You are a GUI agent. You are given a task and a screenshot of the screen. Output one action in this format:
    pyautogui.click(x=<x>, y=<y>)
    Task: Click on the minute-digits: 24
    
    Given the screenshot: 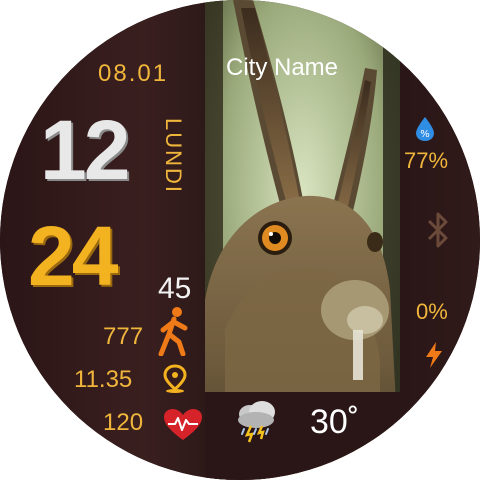 What is the action you would take?
    pyautogui.click(x=73, y=256)
    